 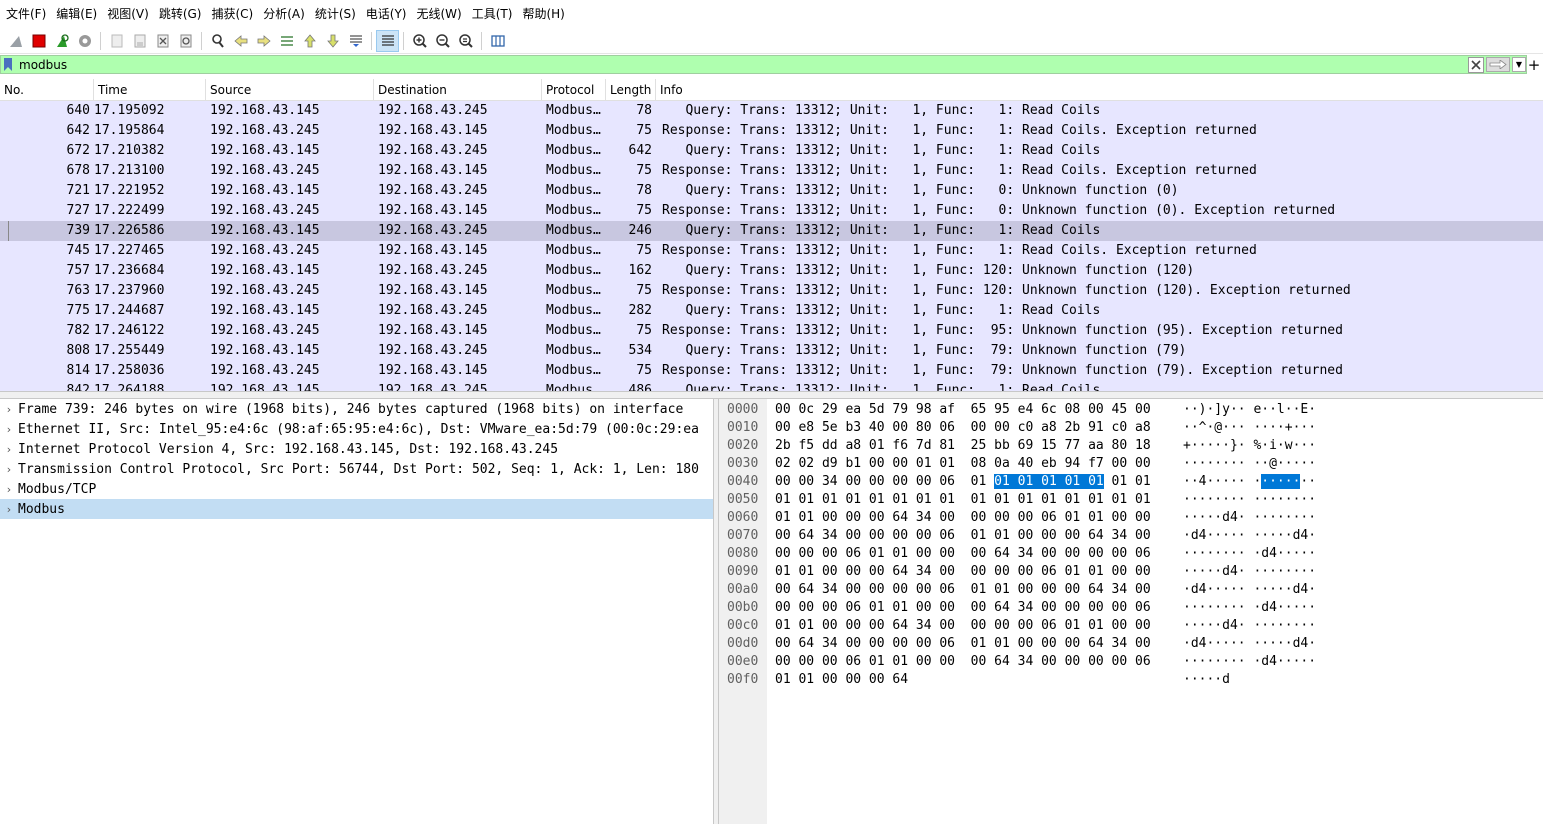 I want to click on close-file-icon, so click(x=162, y=41).